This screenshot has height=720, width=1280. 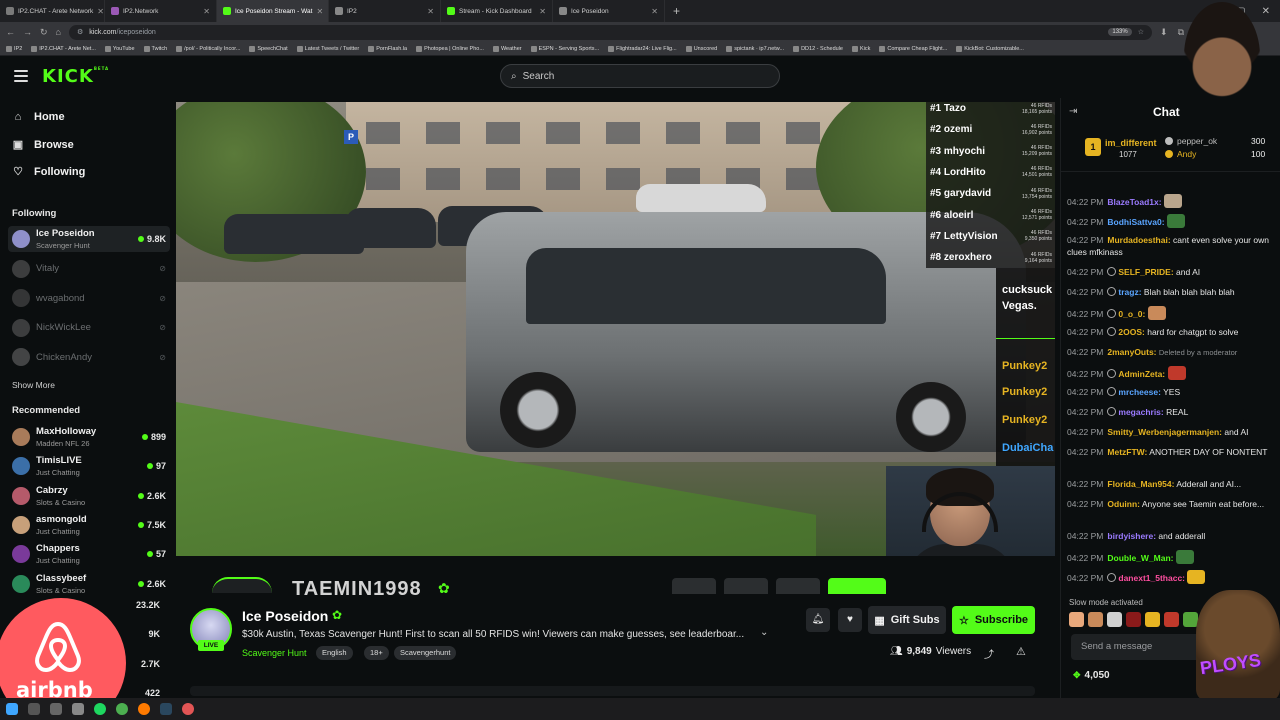 What do you see at coordinates (610, 32) in the screenshot?
I see `url-field: ⚙ kick.com/iceposeidon 133% ☆` at bounding box center [610, 32].